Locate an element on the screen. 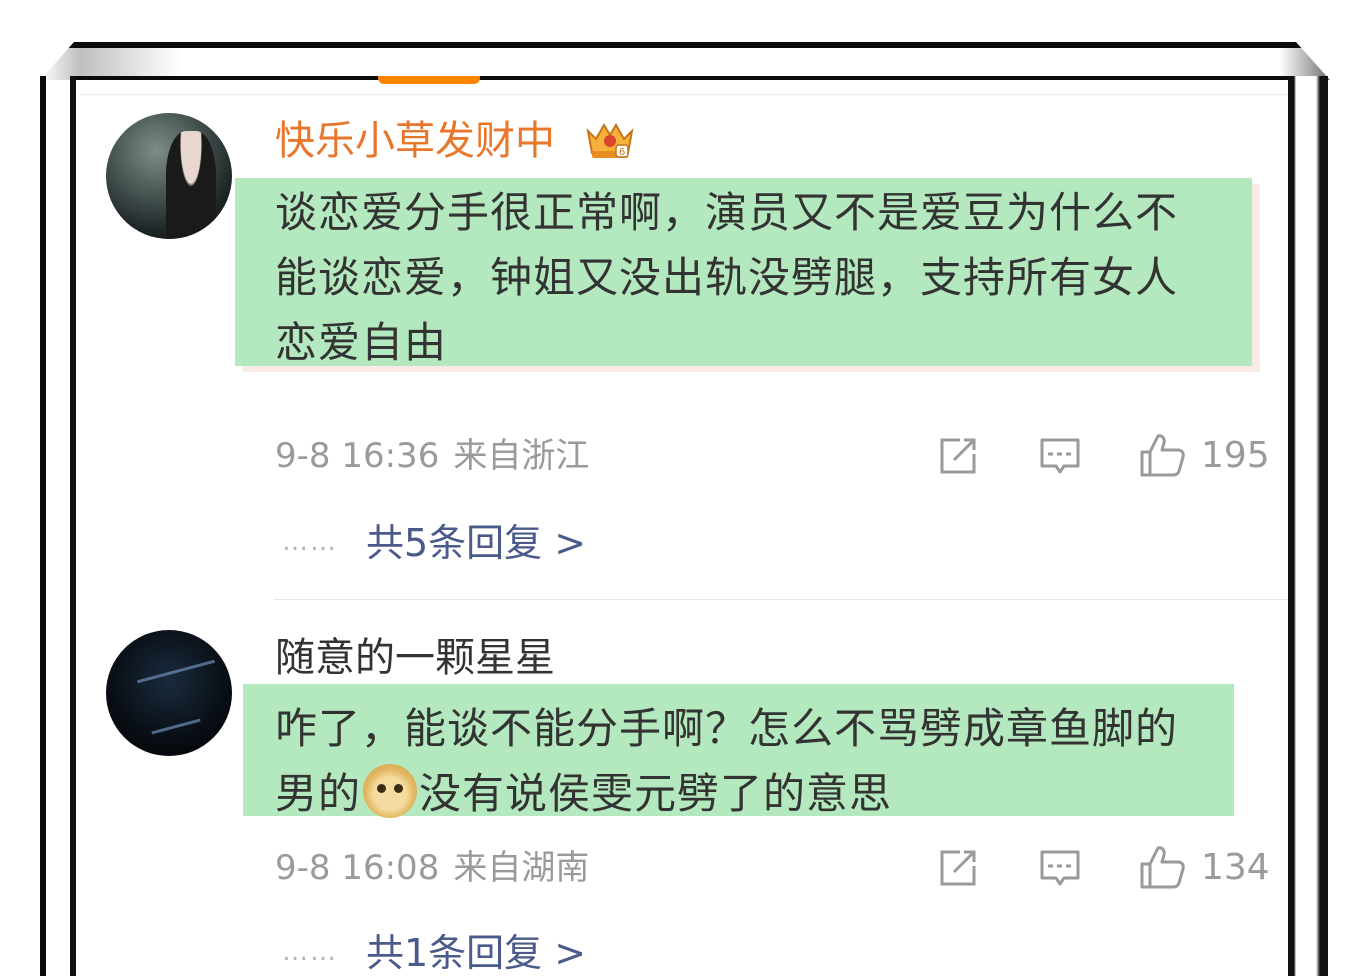  doge-emoji-icon is located at coordinates (390, 791).